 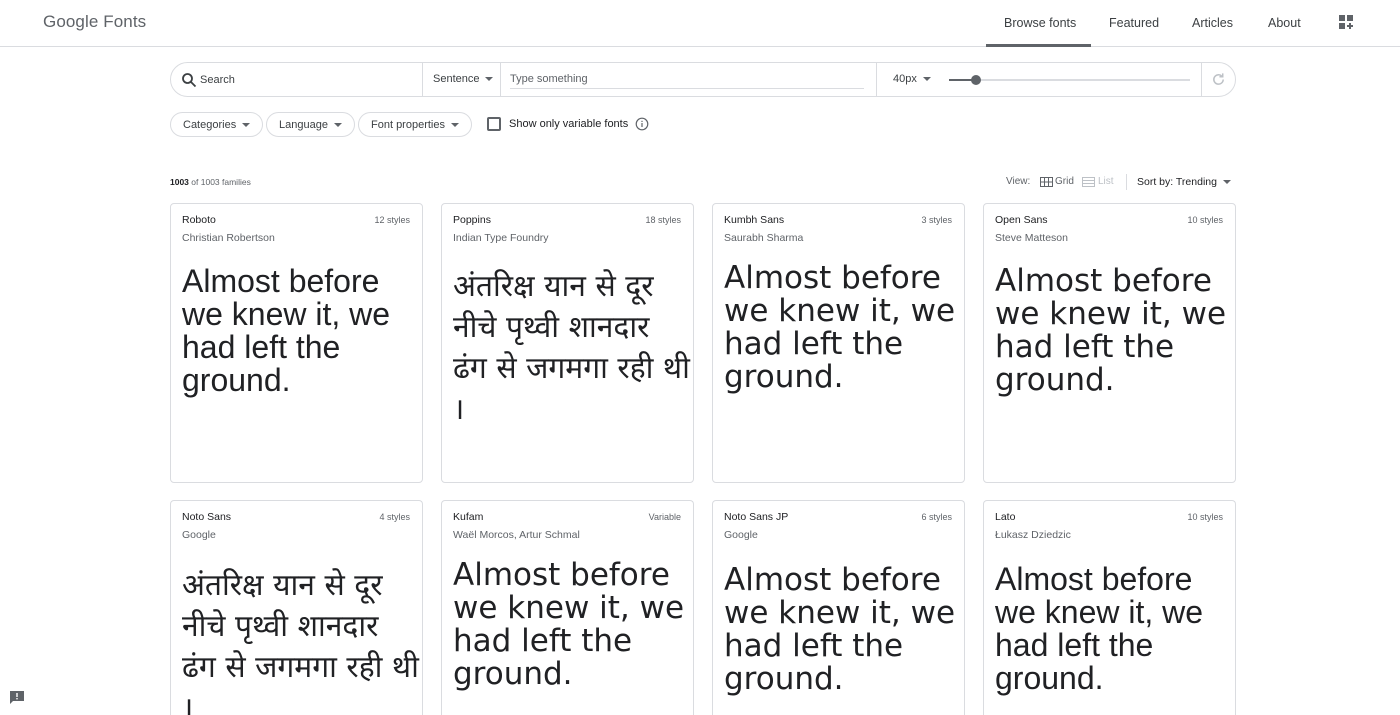 I want to click on font-family-name: Kumbh Sans, so click(x=754, y=220).